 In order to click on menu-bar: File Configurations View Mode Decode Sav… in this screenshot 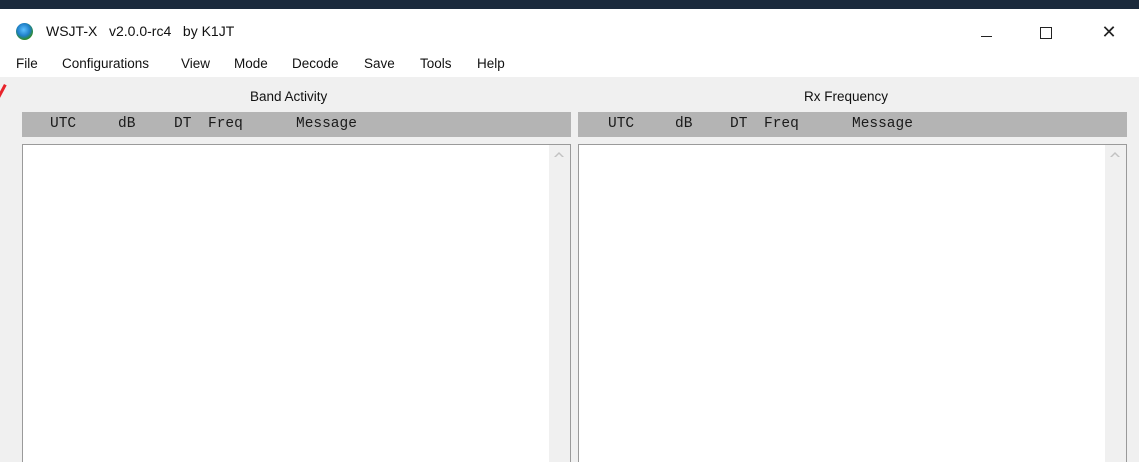, I will do `click(569, 63)`.